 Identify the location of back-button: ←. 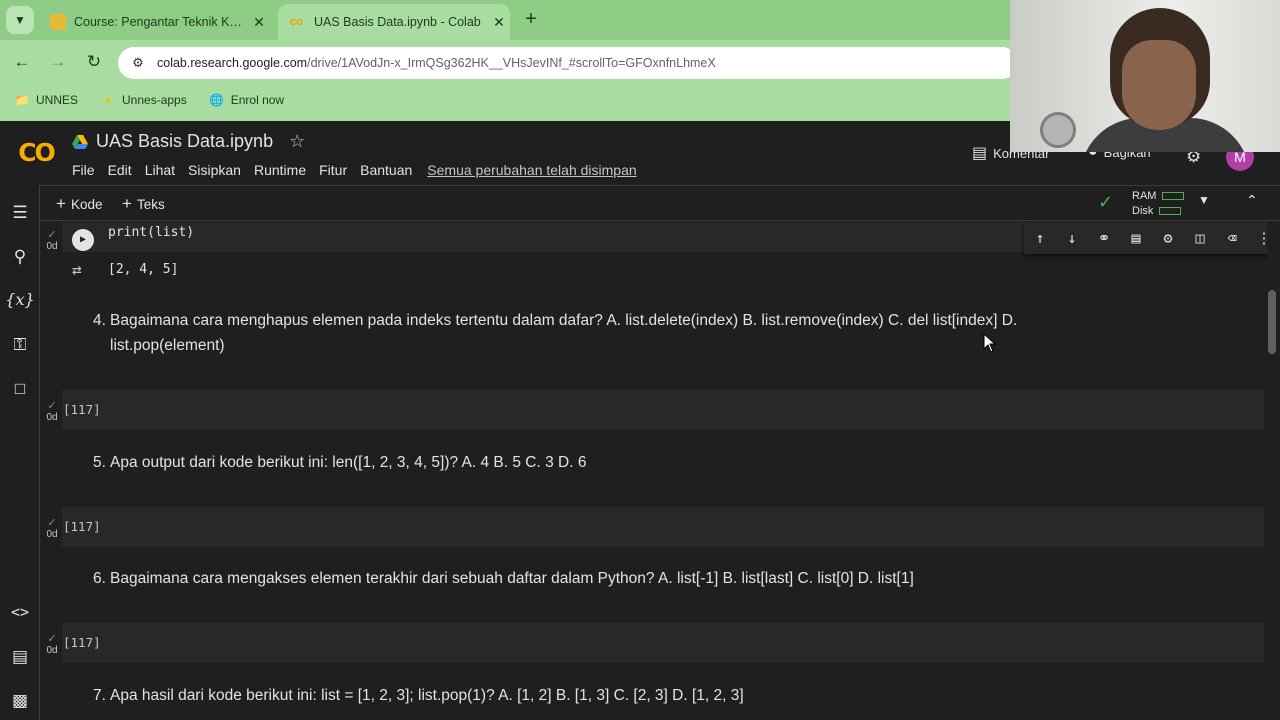
(22, 62).